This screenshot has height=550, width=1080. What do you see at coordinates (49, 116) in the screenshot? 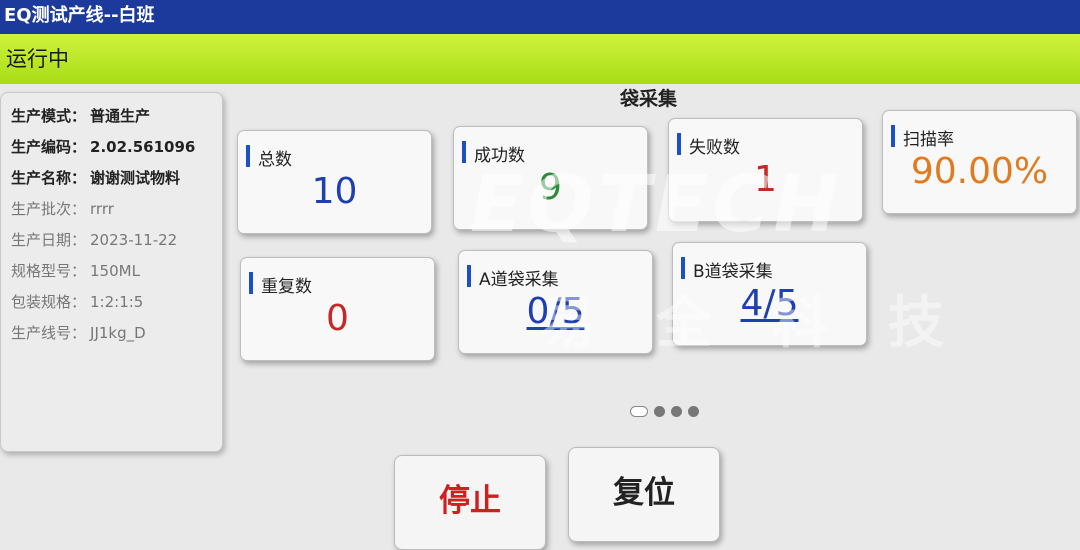
I see `info-key: 生产模式：` at bounding box center [49, 116].